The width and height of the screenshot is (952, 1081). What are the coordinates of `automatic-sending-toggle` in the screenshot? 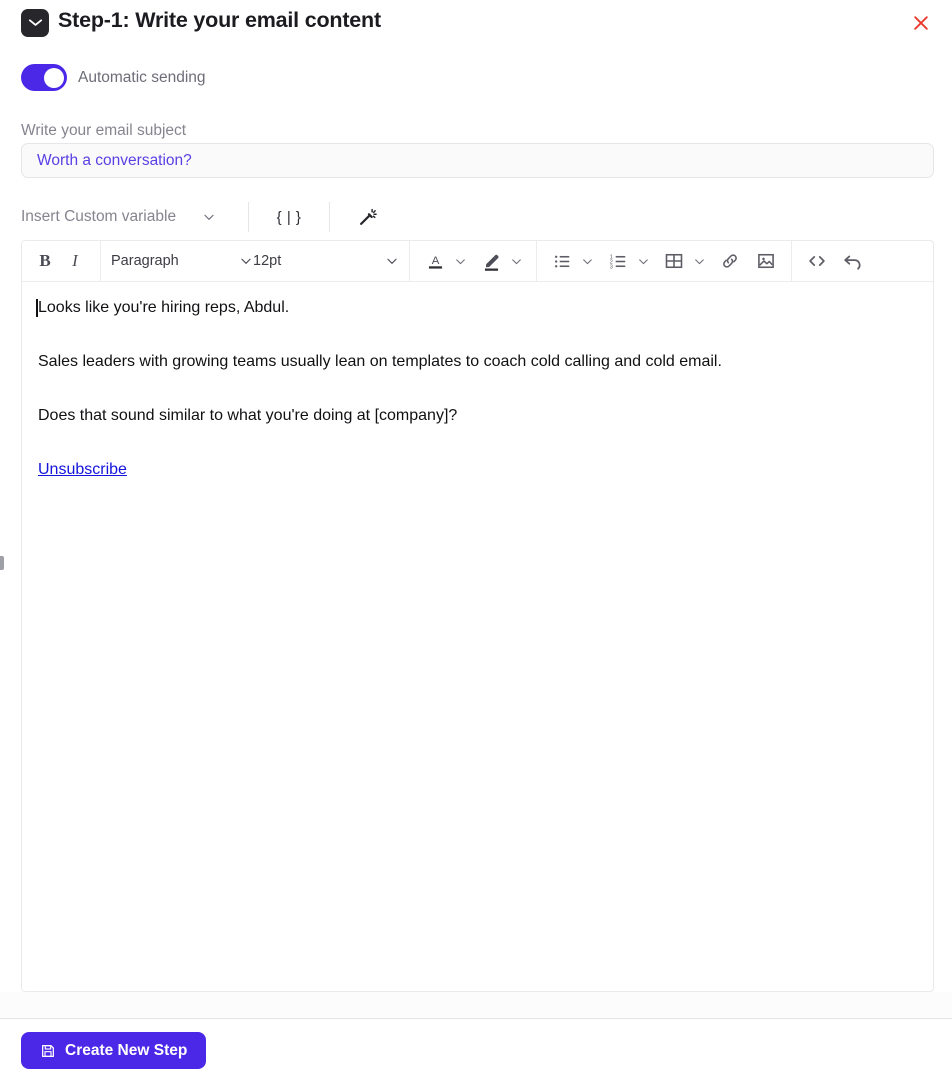 It's located at (44, 77).